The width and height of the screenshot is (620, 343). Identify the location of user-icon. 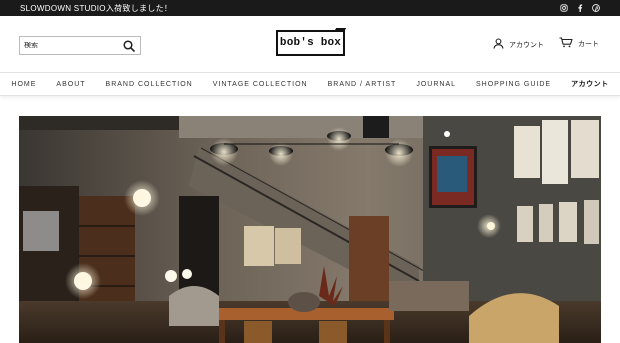
(498, 44).